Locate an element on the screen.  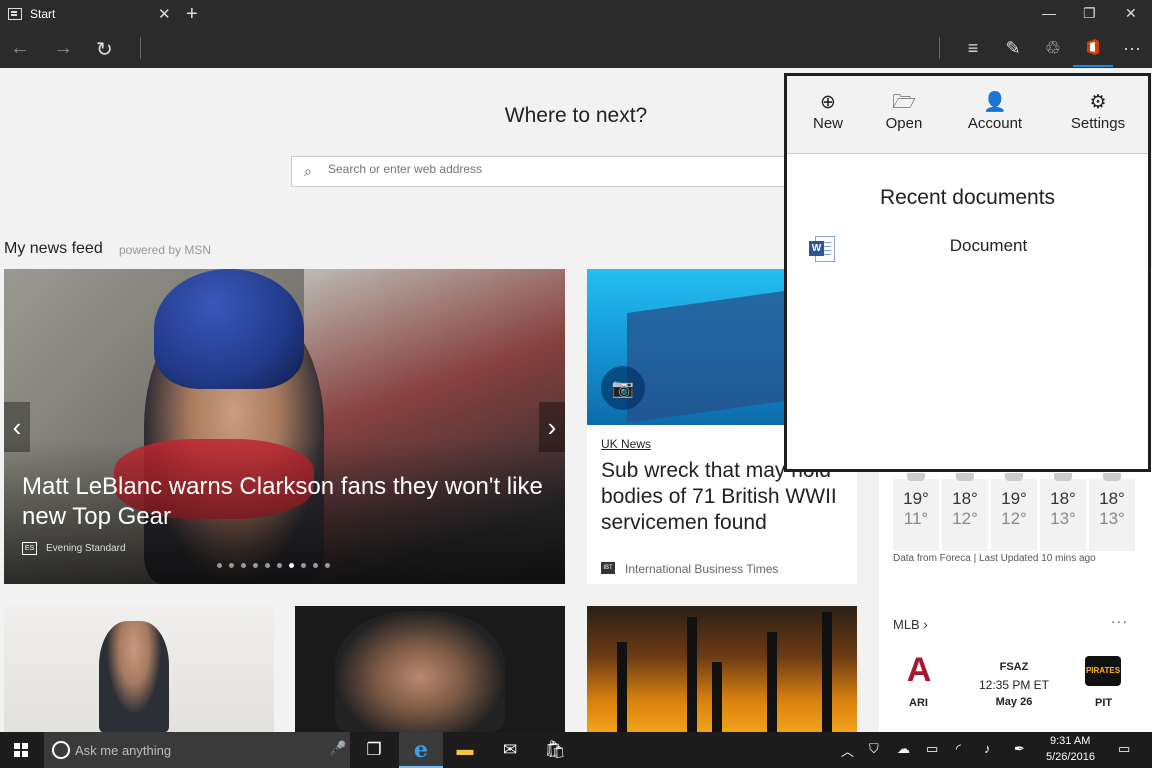
office-icon is located at coordinates (1093, 48).